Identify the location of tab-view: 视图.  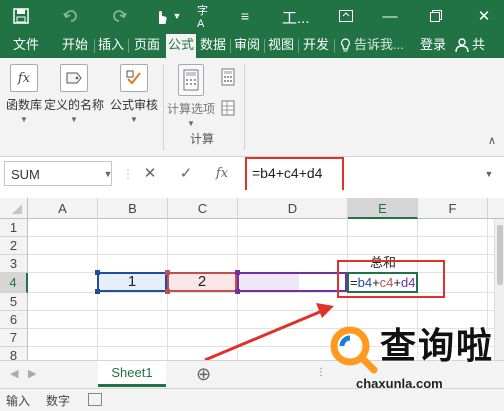
(281, 45).